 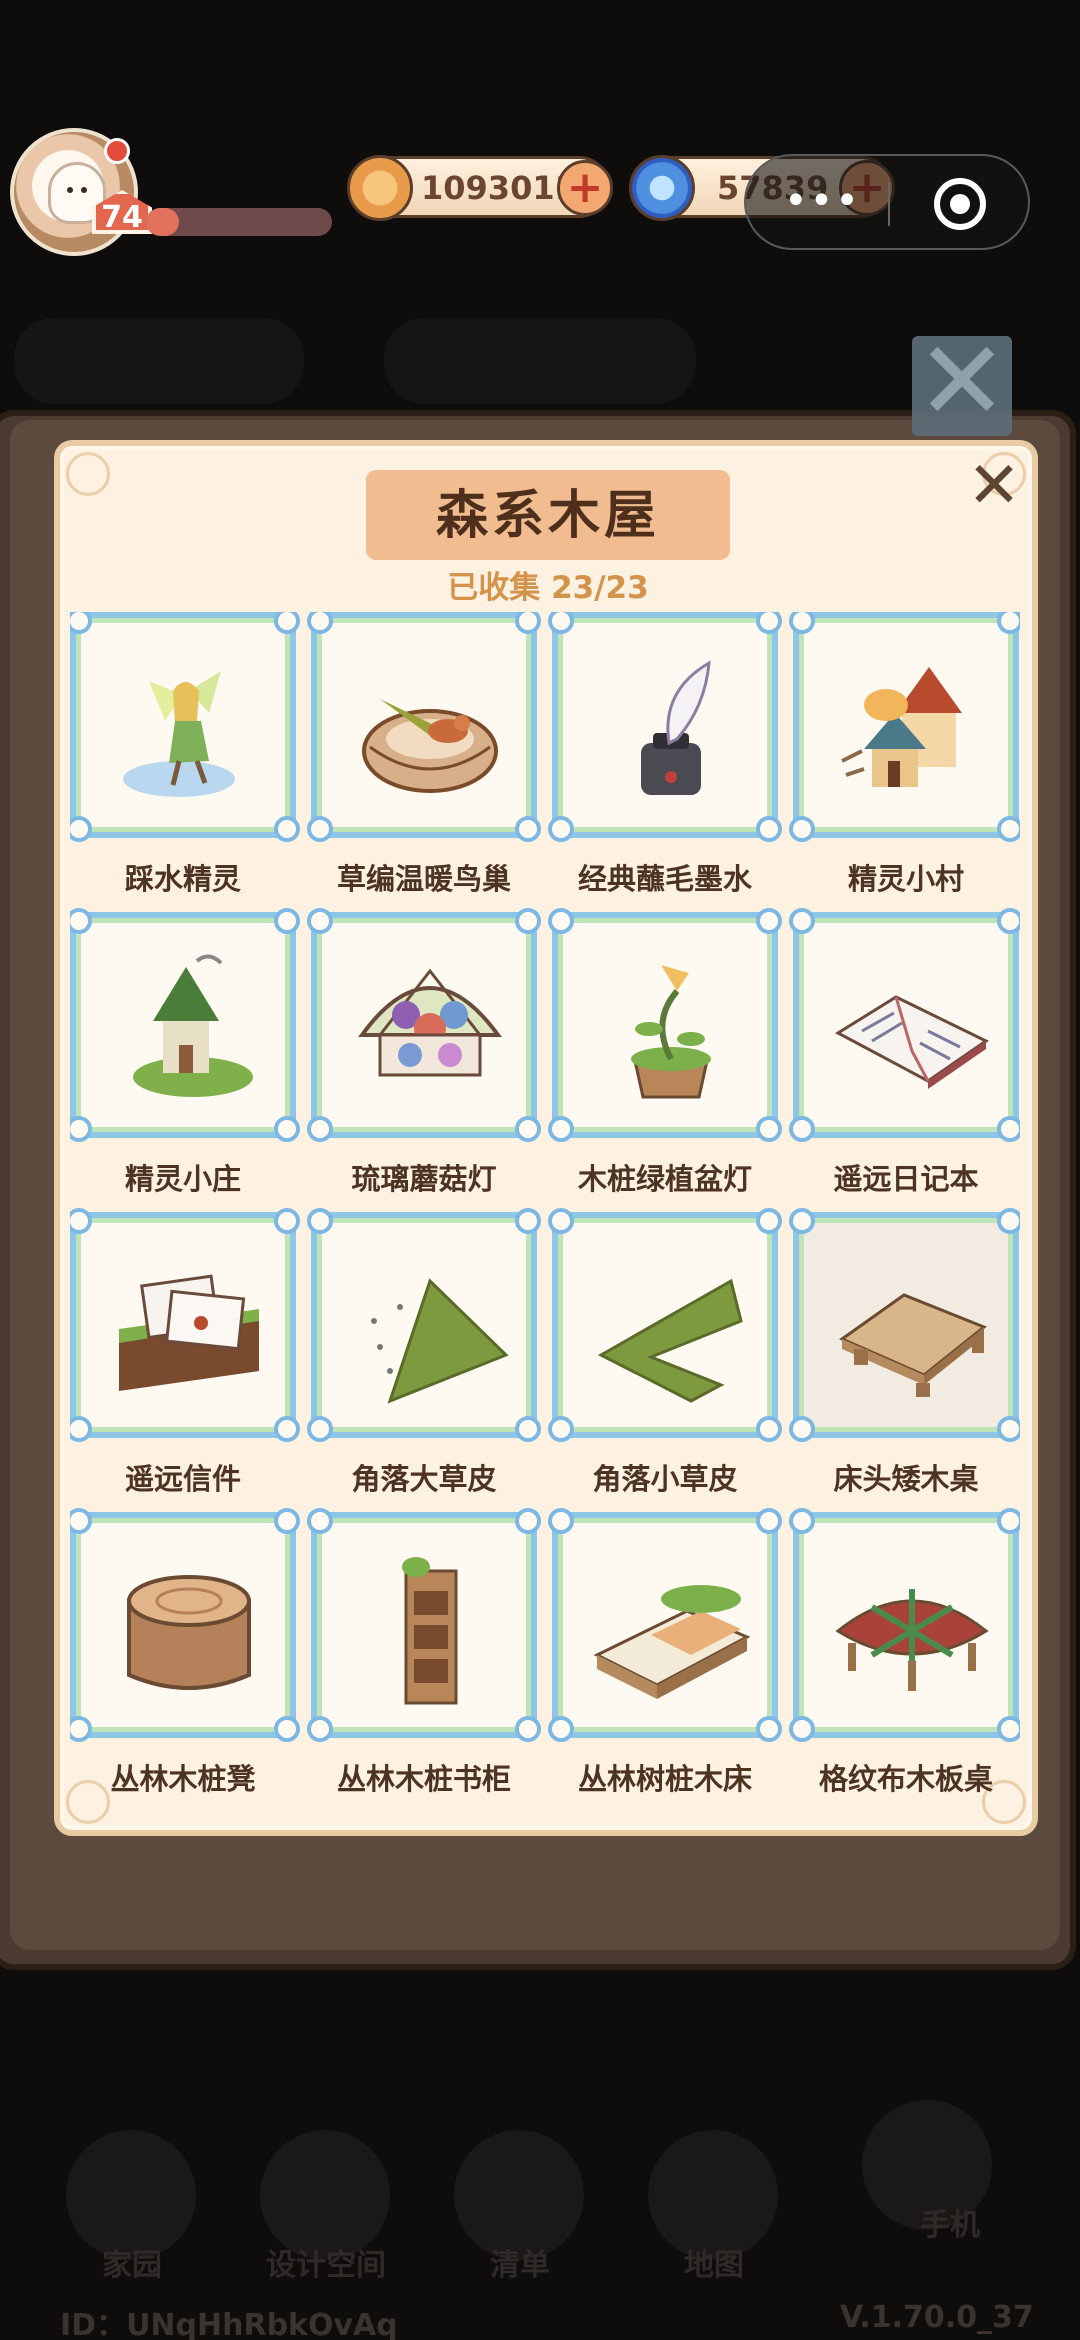 I want to click on collection-item: 格纹布木板桌, so click(x=904, y=1660).